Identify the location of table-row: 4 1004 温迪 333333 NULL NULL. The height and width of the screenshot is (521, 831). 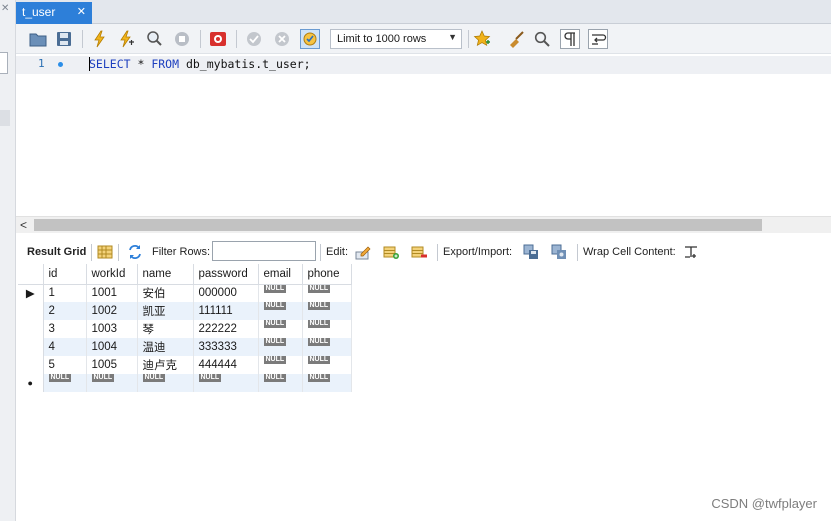
(185, 347).